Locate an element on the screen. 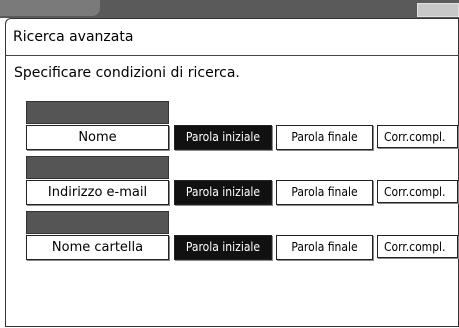 The height and width of the screenshot is (328, 459). panel-title-bar: Ricerca avanzata is located at coordinates (232, 37).